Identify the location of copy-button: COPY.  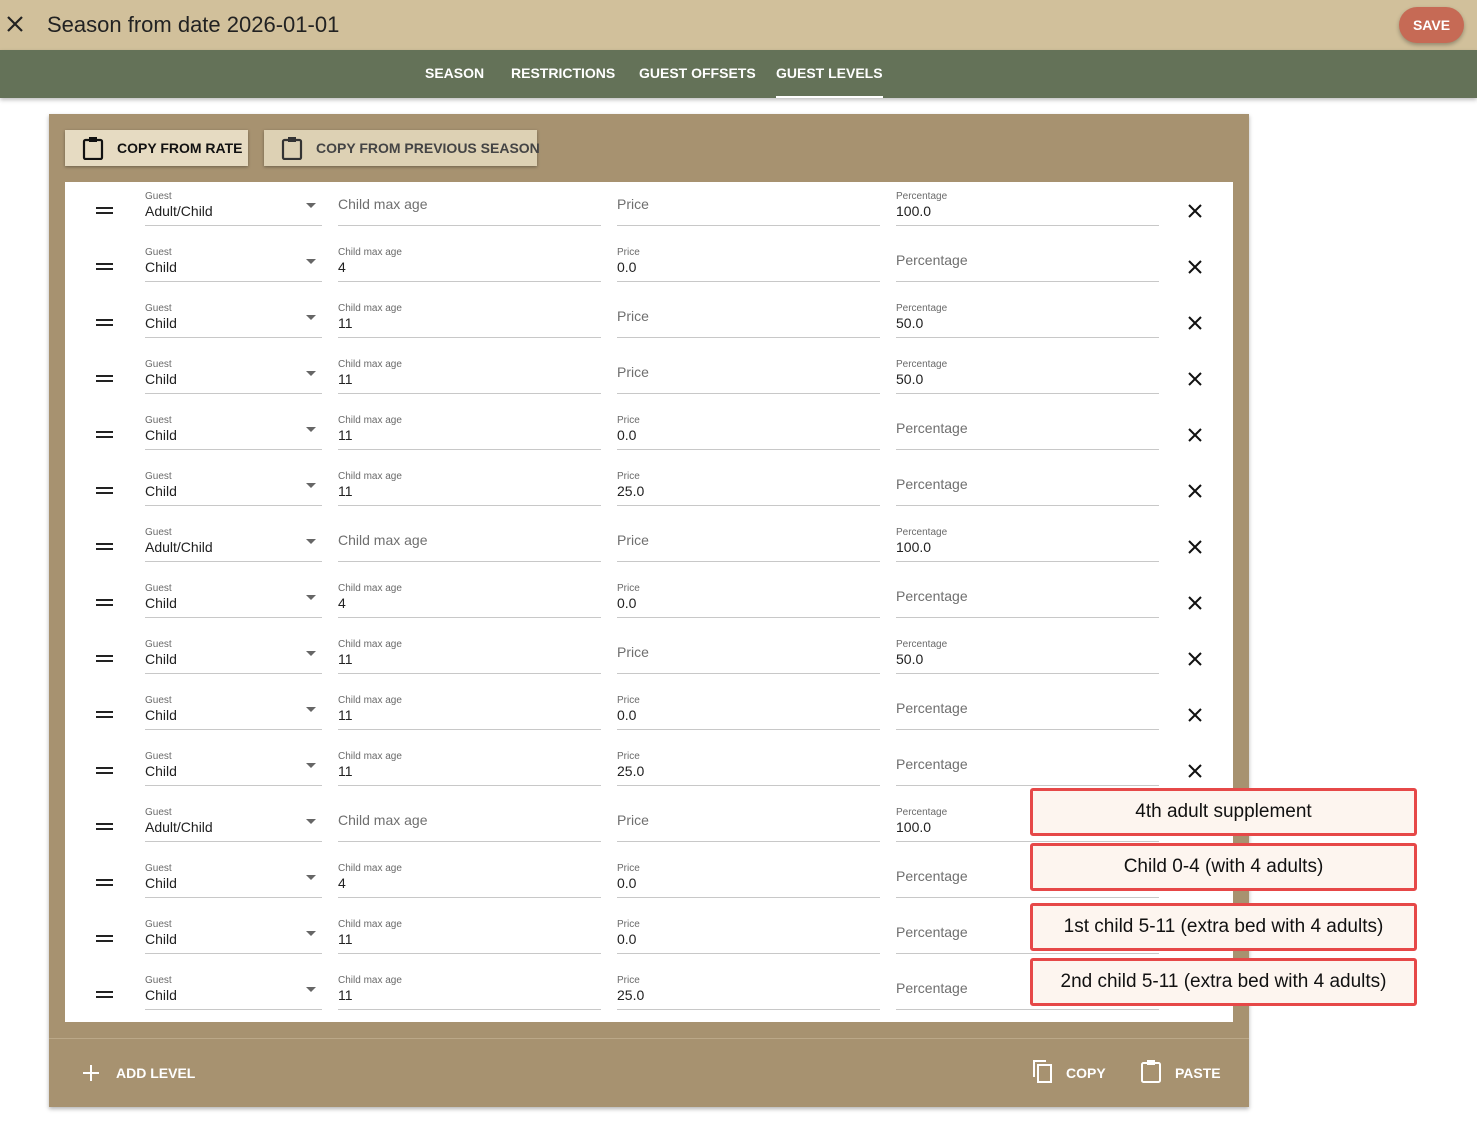
(1069, 1072).